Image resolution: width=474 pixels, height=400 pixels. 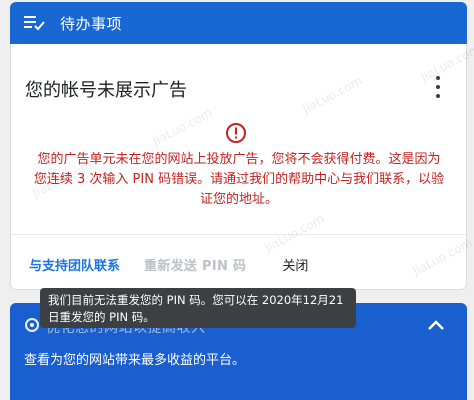 I want to click on checklist-icon, so click(x=34, y=23).